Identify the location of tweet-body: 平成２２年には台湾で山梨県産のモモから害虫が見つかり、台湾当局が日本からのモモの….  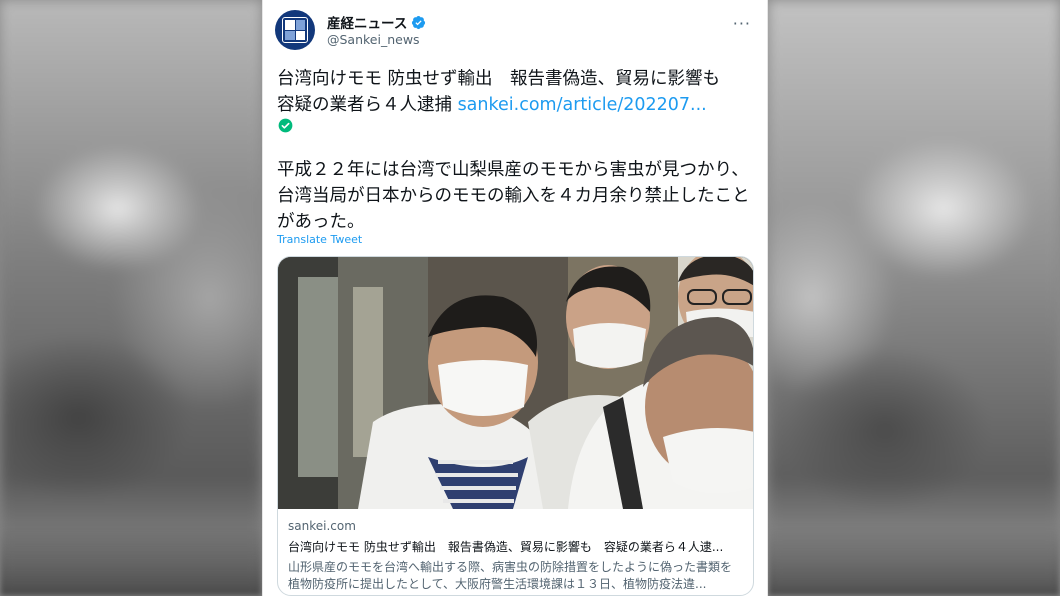
(513, 196).